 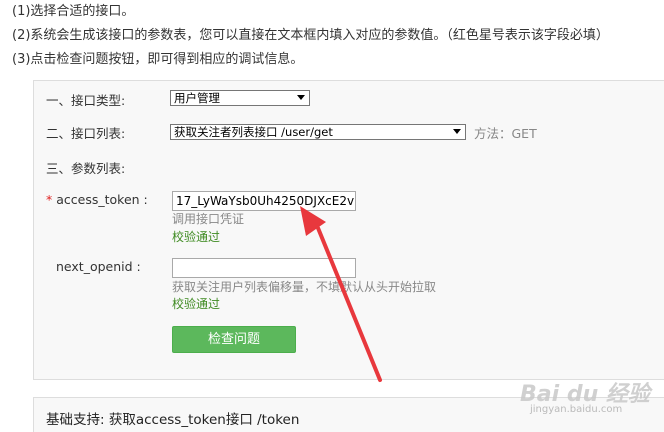 What do you see at coordinates (197, 98) in the screenshot?
I see `interface-type-value: 用户管理` at bounding box center [197, 98].